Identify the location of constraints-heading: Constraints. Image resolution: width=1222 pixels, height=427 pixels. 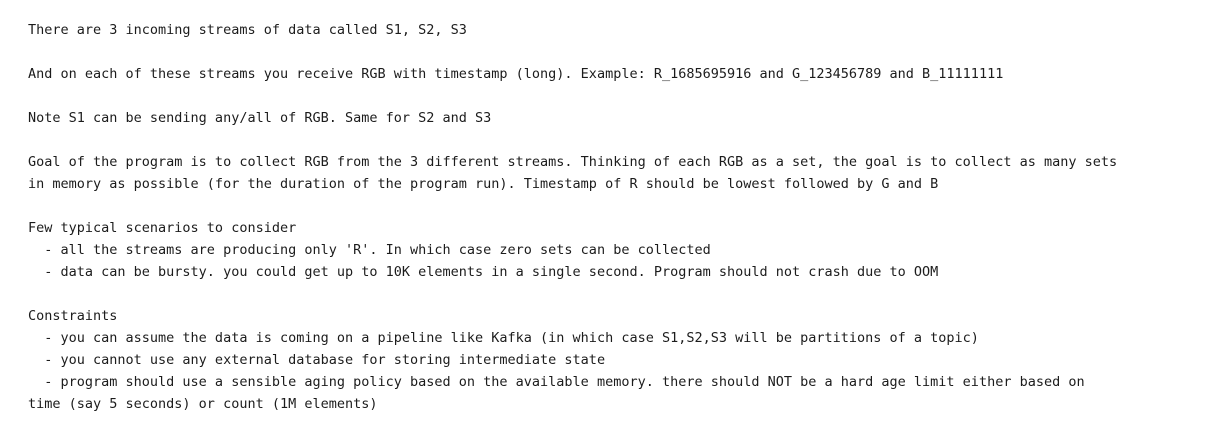
(73, 316).